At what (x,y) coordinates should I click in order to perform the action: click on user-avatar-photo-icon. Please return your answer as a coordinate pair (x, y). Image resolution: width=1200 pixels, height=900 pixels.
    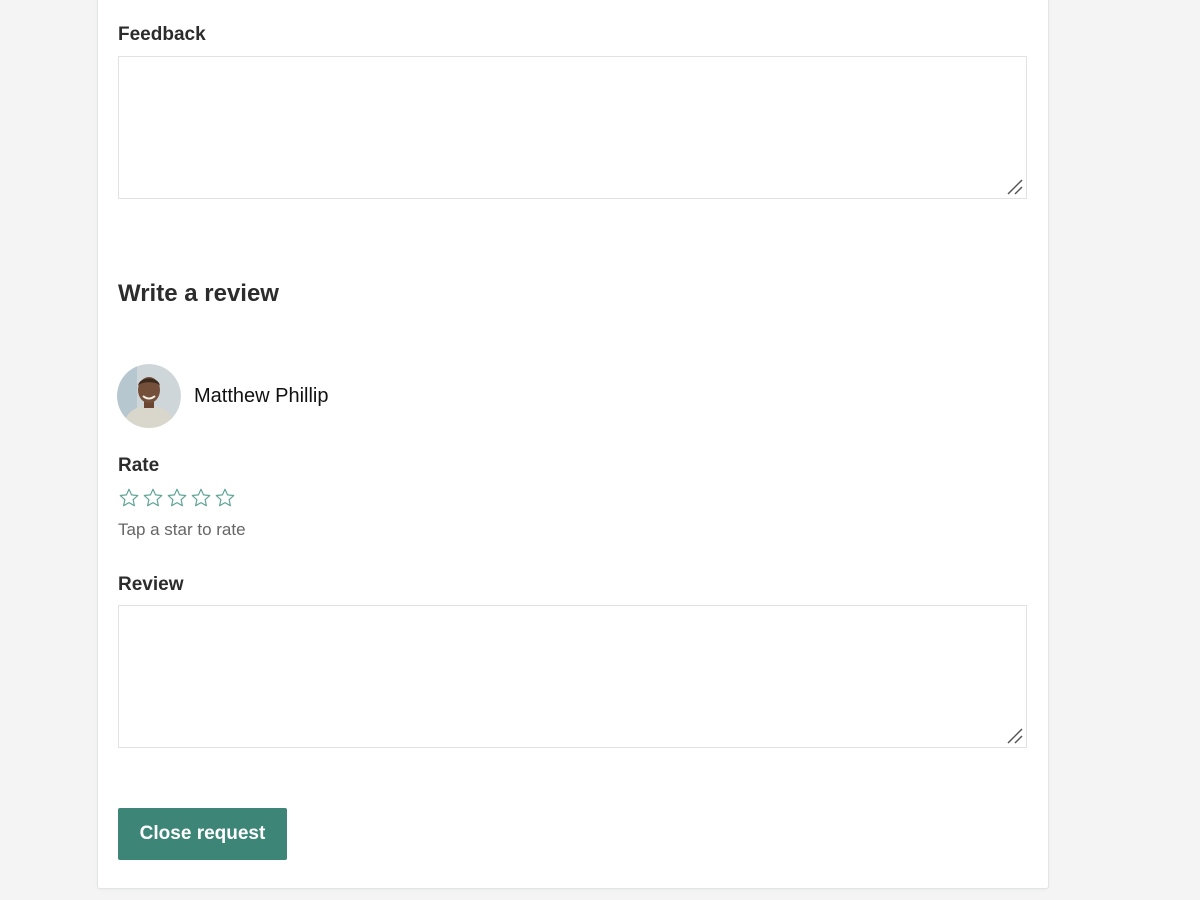
    Looking at the image, I should click on (149, 396).